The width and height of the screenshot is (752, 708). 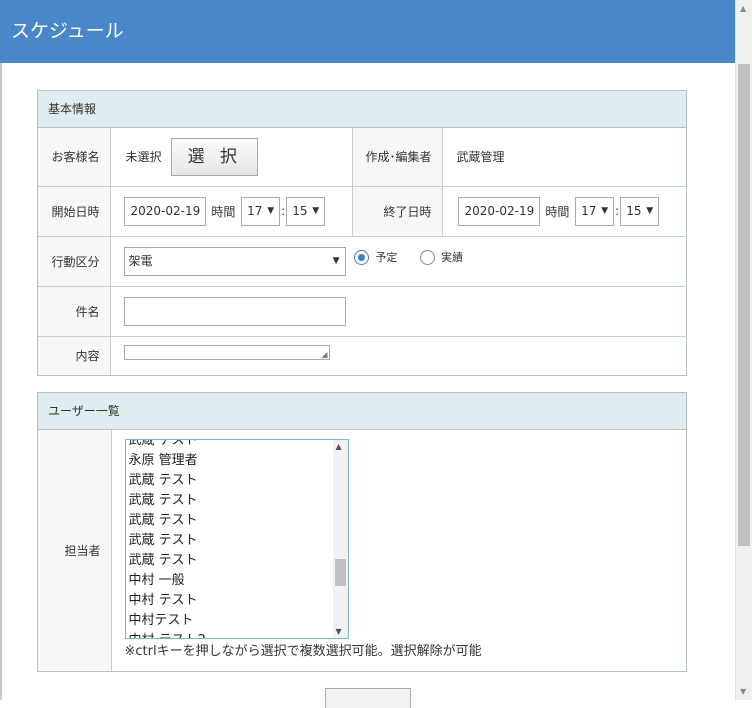 I want to click on radio-planned-label: 予定, so click(x=386, y=257).